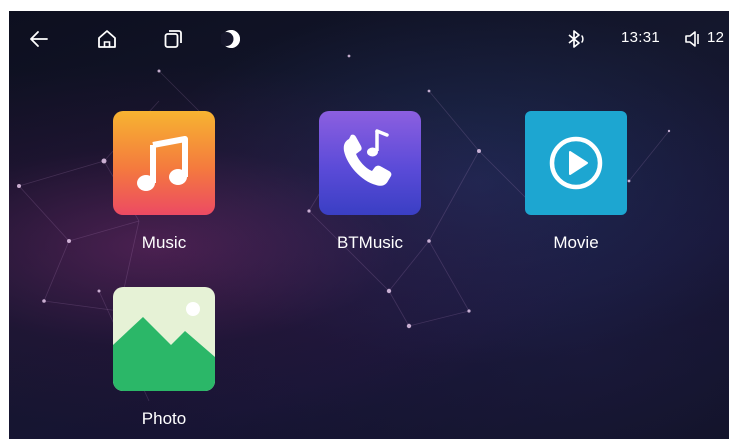 This screenshot has height=439, width=729. I want to click on app-label-music: Music, so click(164, 242).